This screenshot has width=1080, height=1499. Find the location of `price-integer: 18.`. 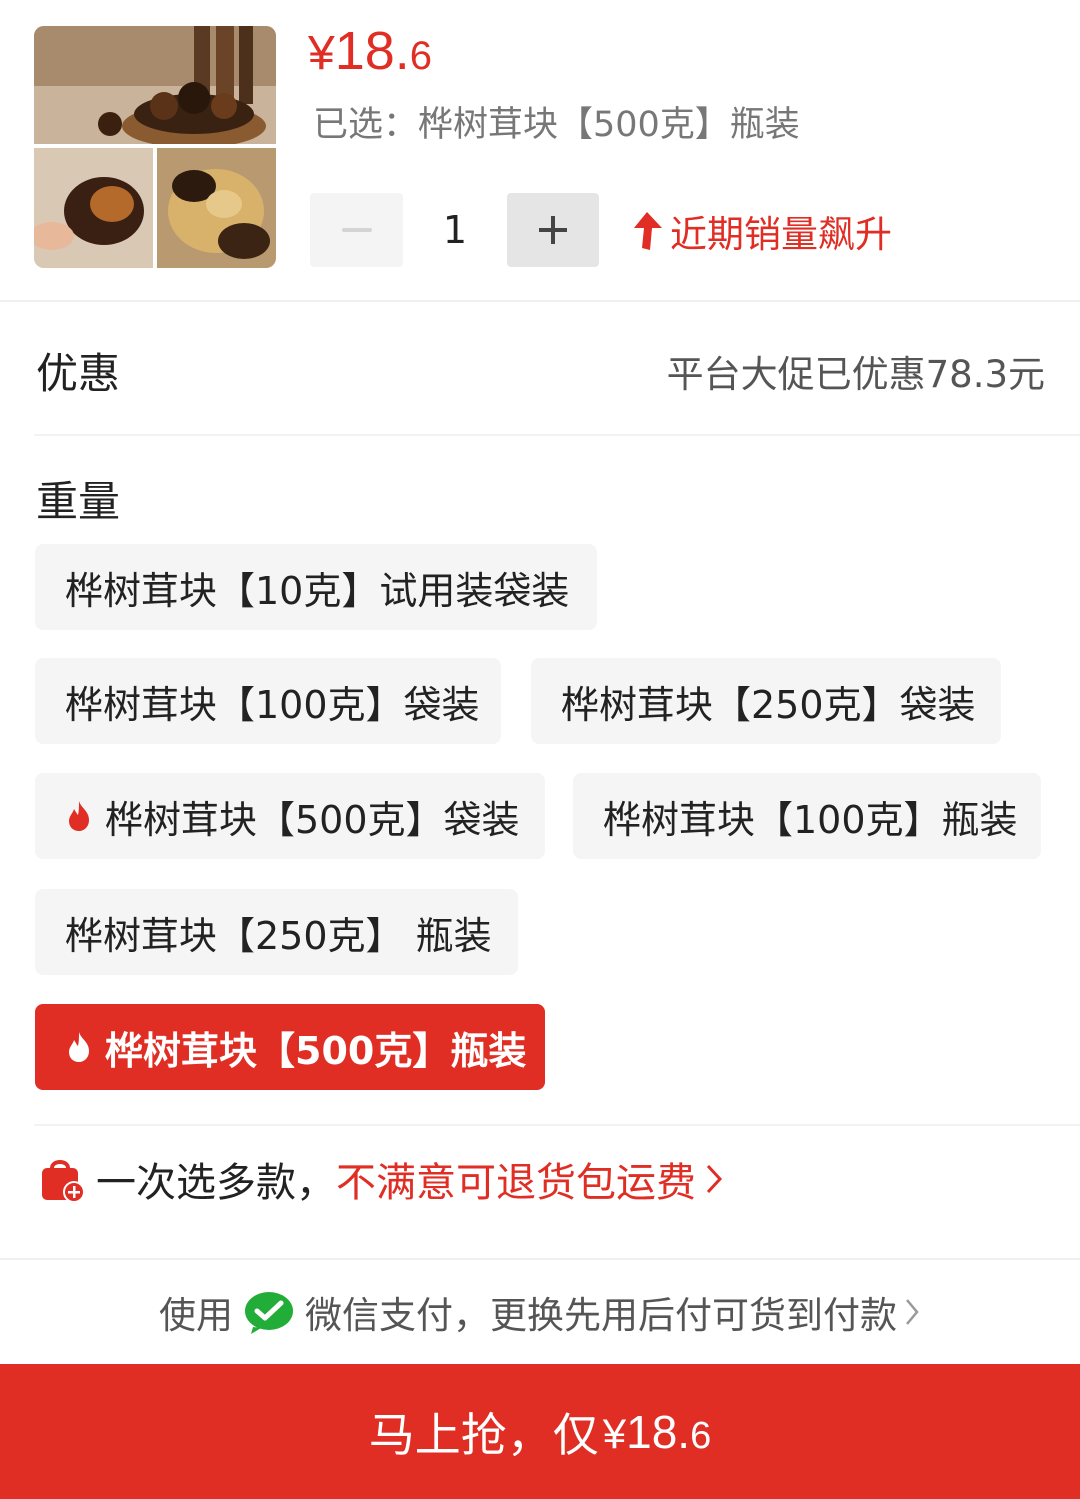

price-integer: 18. is located at coordinates (372, 51).